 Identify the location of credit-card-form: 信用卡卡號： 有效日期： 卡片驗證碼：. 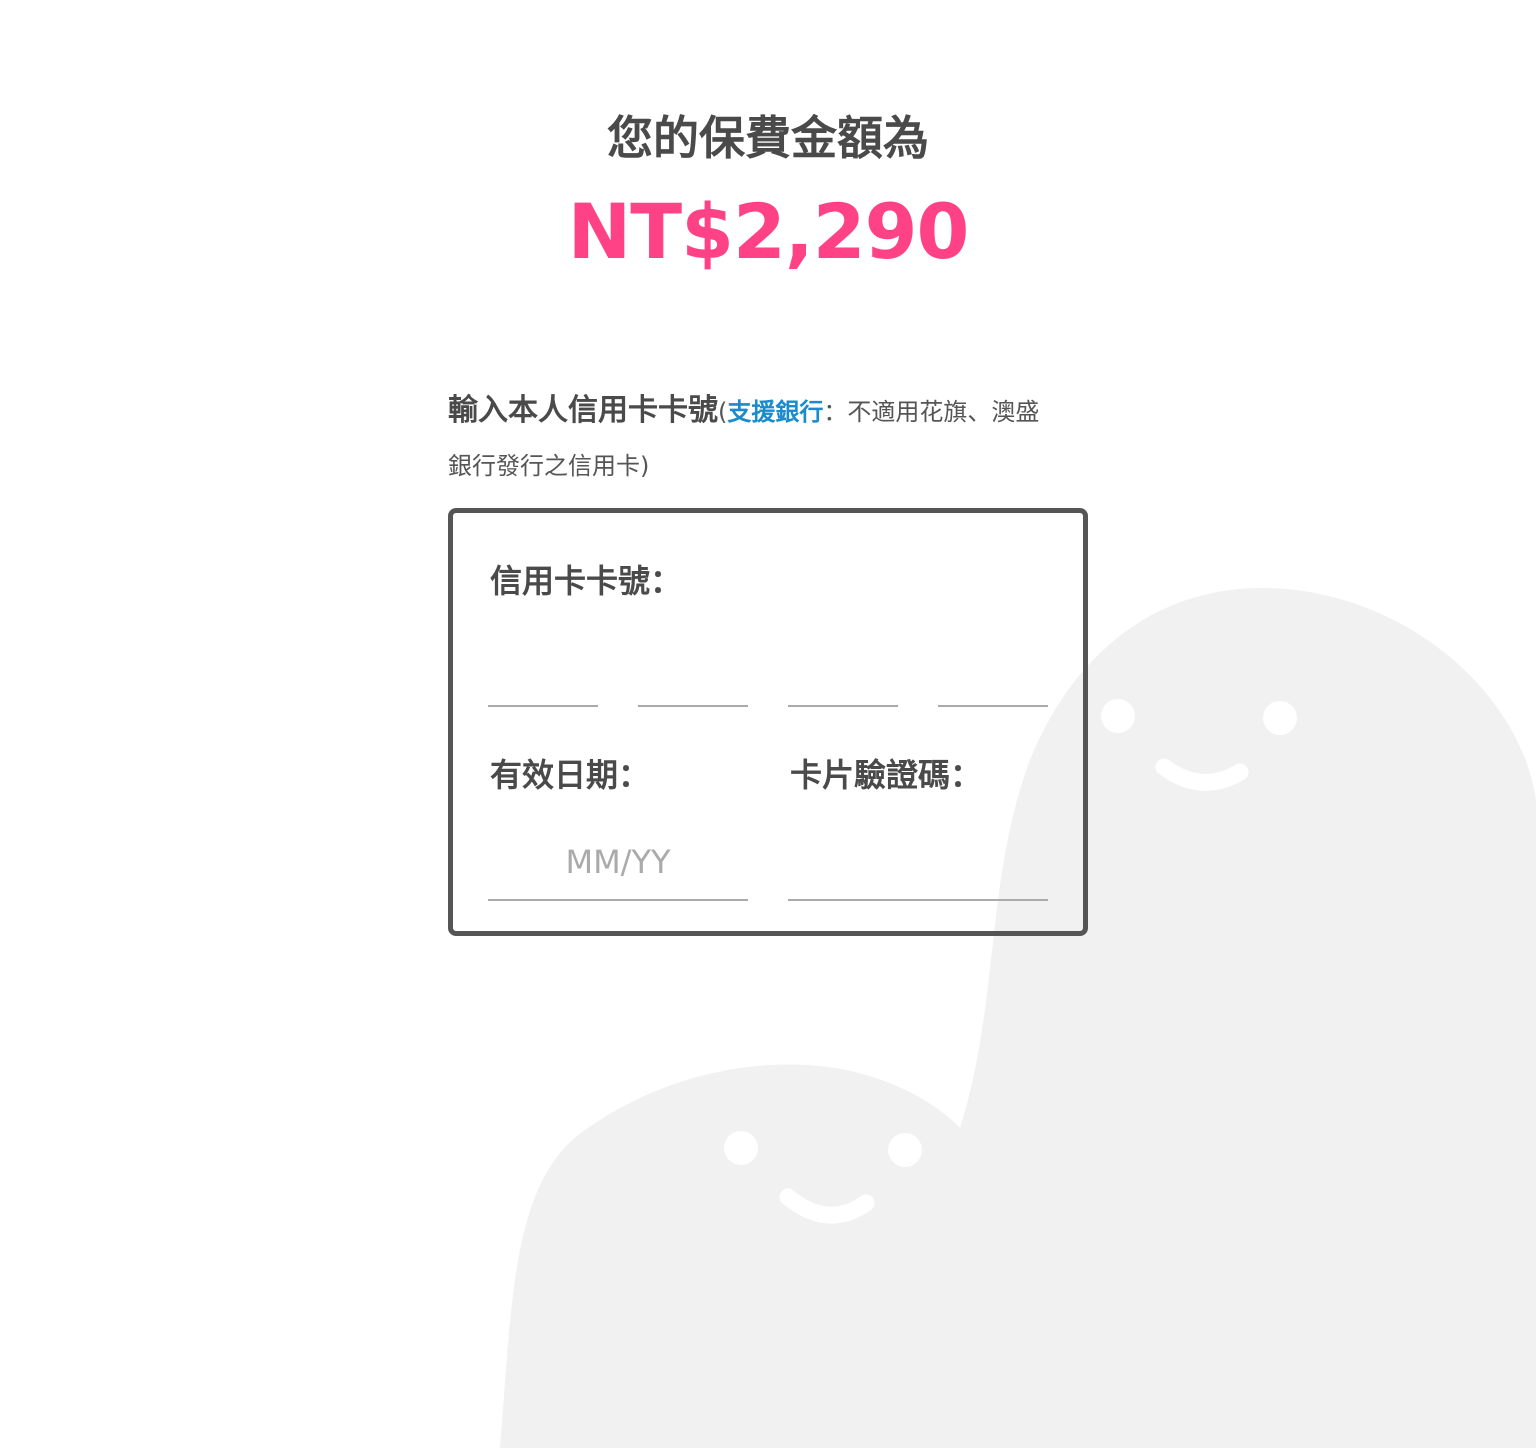
(768, 722).